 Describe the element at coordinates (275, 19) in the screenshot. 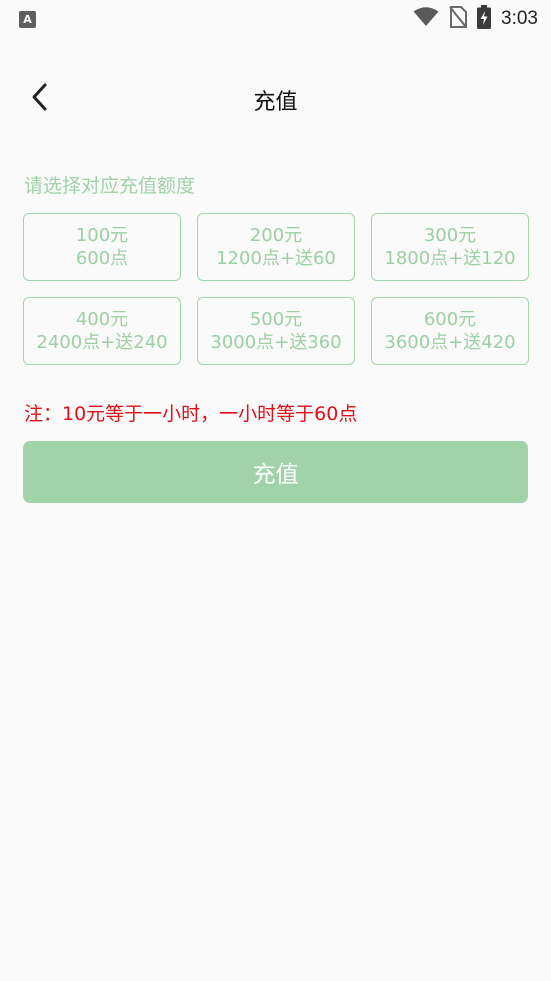

I see `status-bar: A 3:03` at that location.